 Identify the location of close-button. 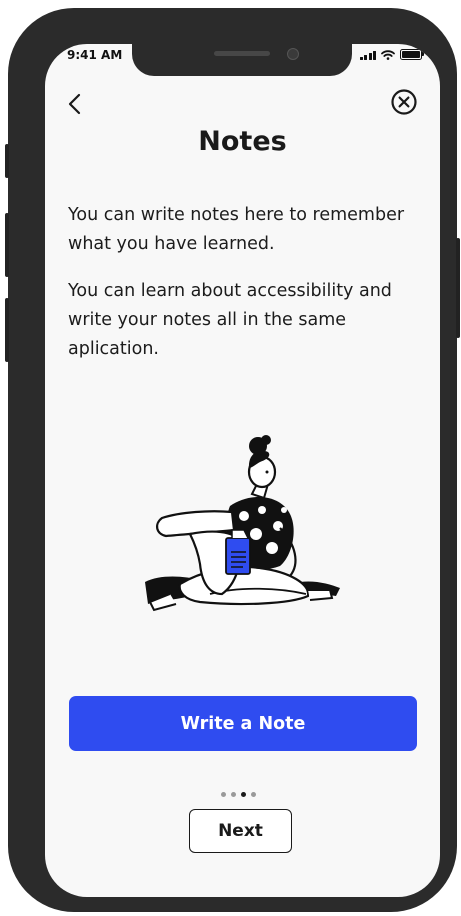
(404, 102).